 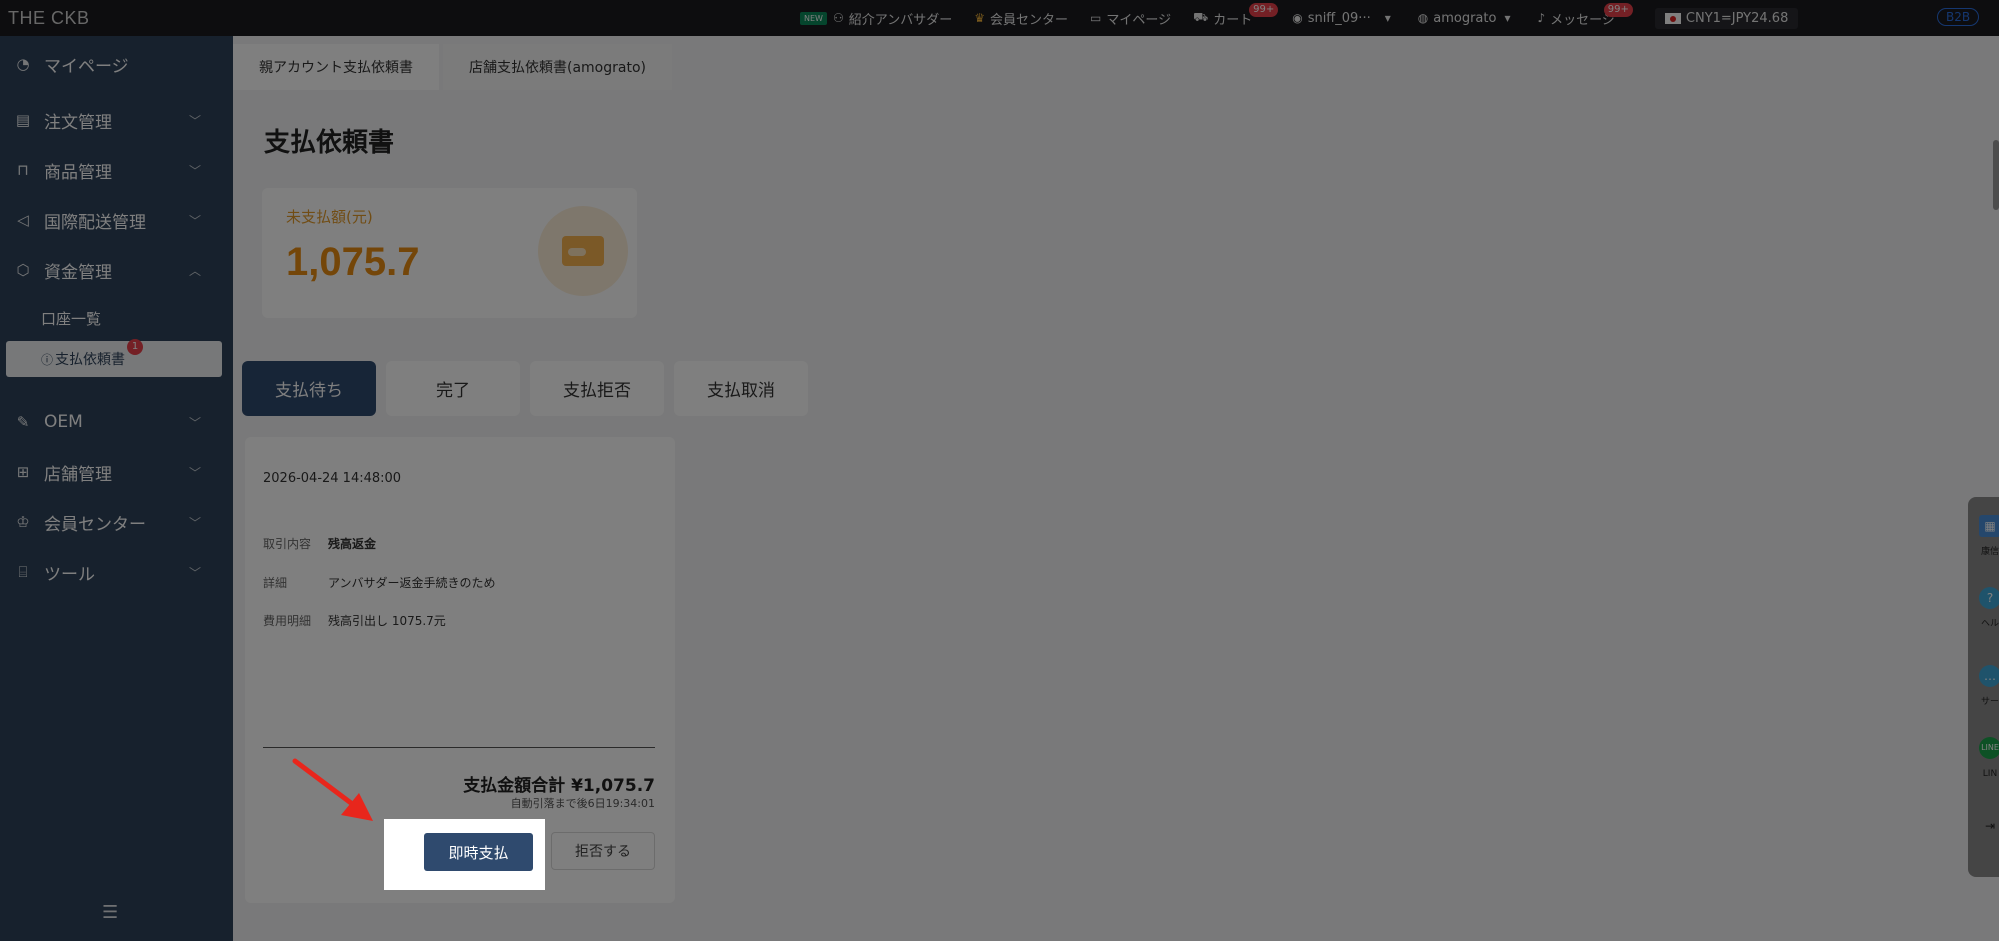 What do you see at coordinates (1264, 9) in the screenshot?
I see `cart-badge: 99+` at bounding box center [1264, 9].